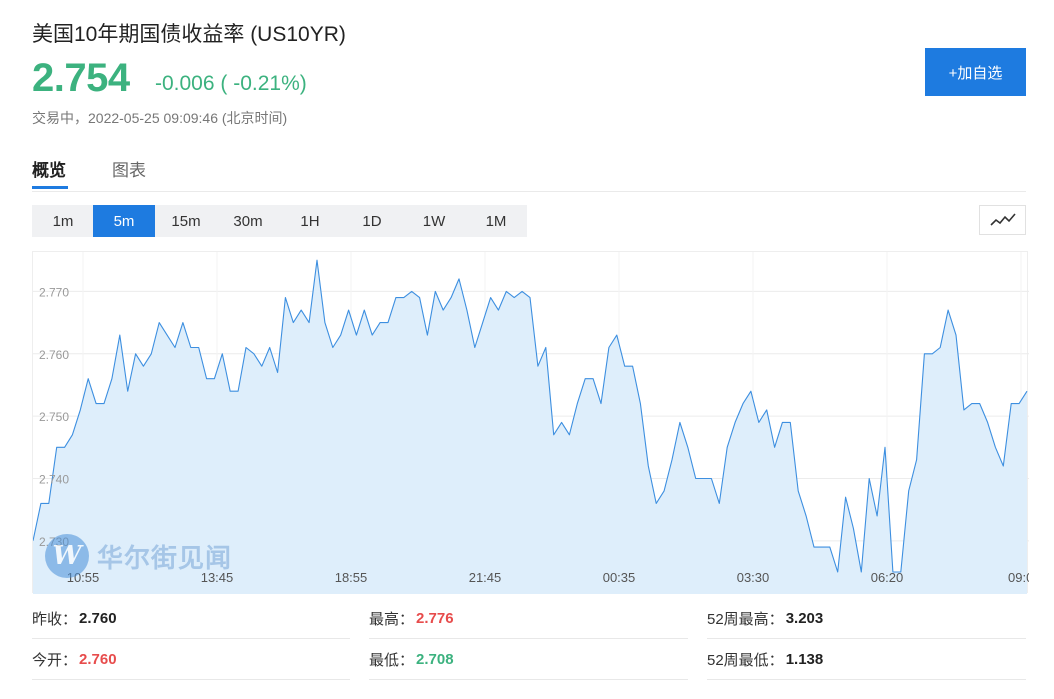  What do you see at coordinates (54, 479) in the screenshot?
I see `y-tick-label: 2.740` at bounding box center [54, 479].